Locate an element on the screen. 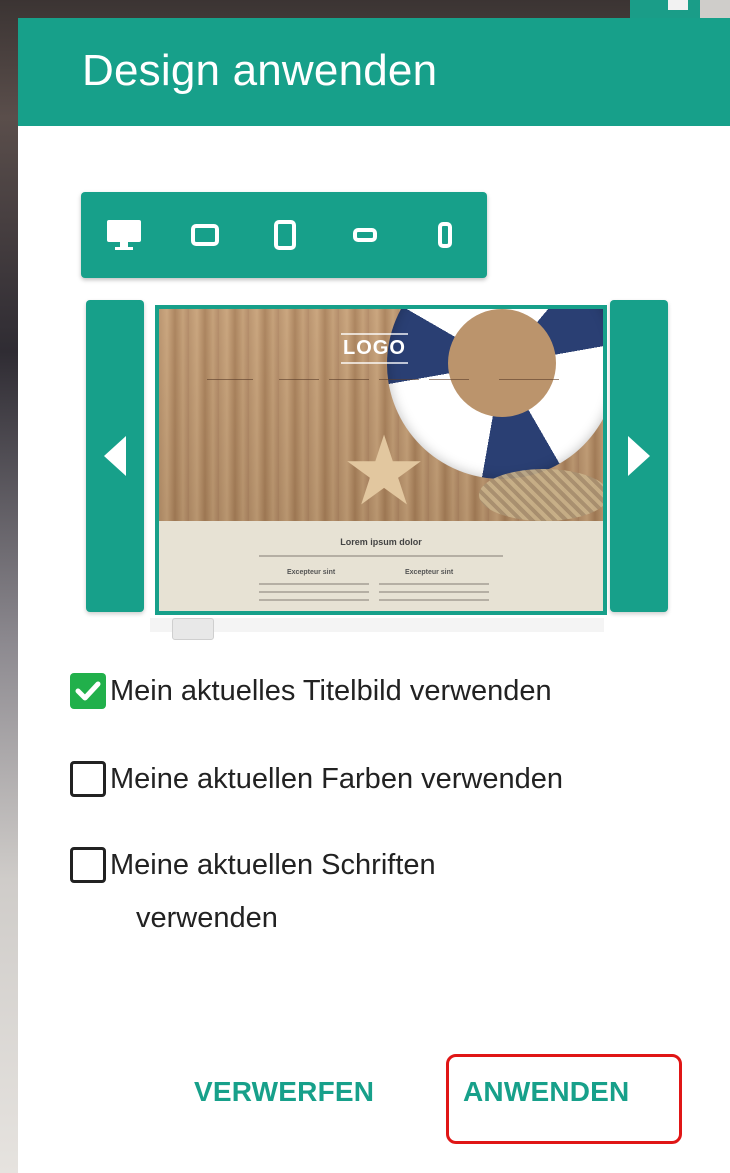 The image size is (730, 1173). tablet-portrait-icon is located at coordinates (285, 235).